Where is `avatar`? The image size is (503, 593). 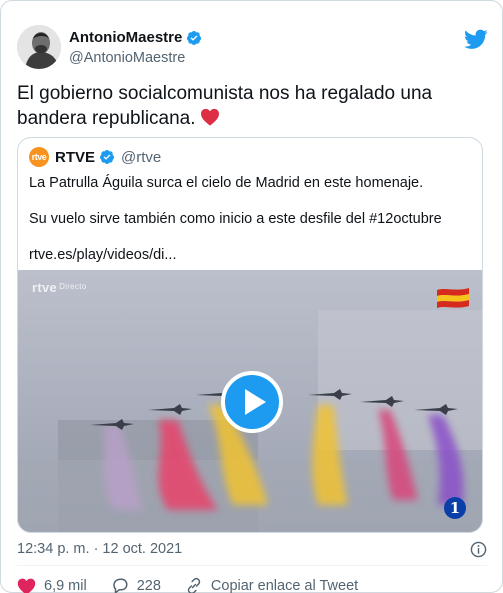 avatar is located at coordinates (39, 47).